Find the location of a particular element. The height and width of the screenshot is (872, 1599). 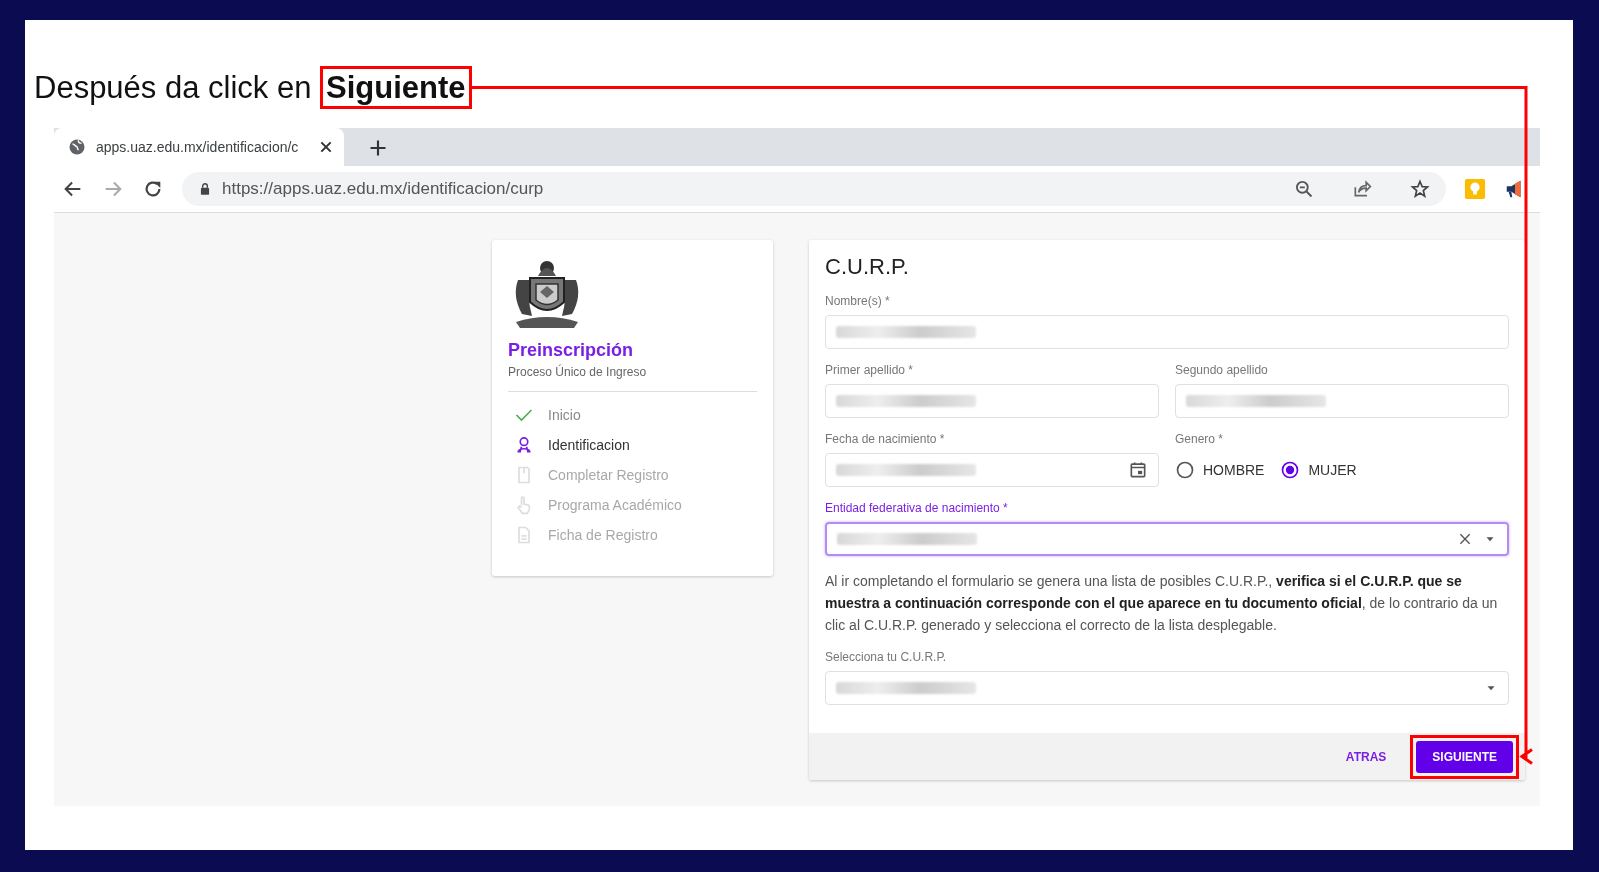

clear-icon is located at coordinates (1465, 539).